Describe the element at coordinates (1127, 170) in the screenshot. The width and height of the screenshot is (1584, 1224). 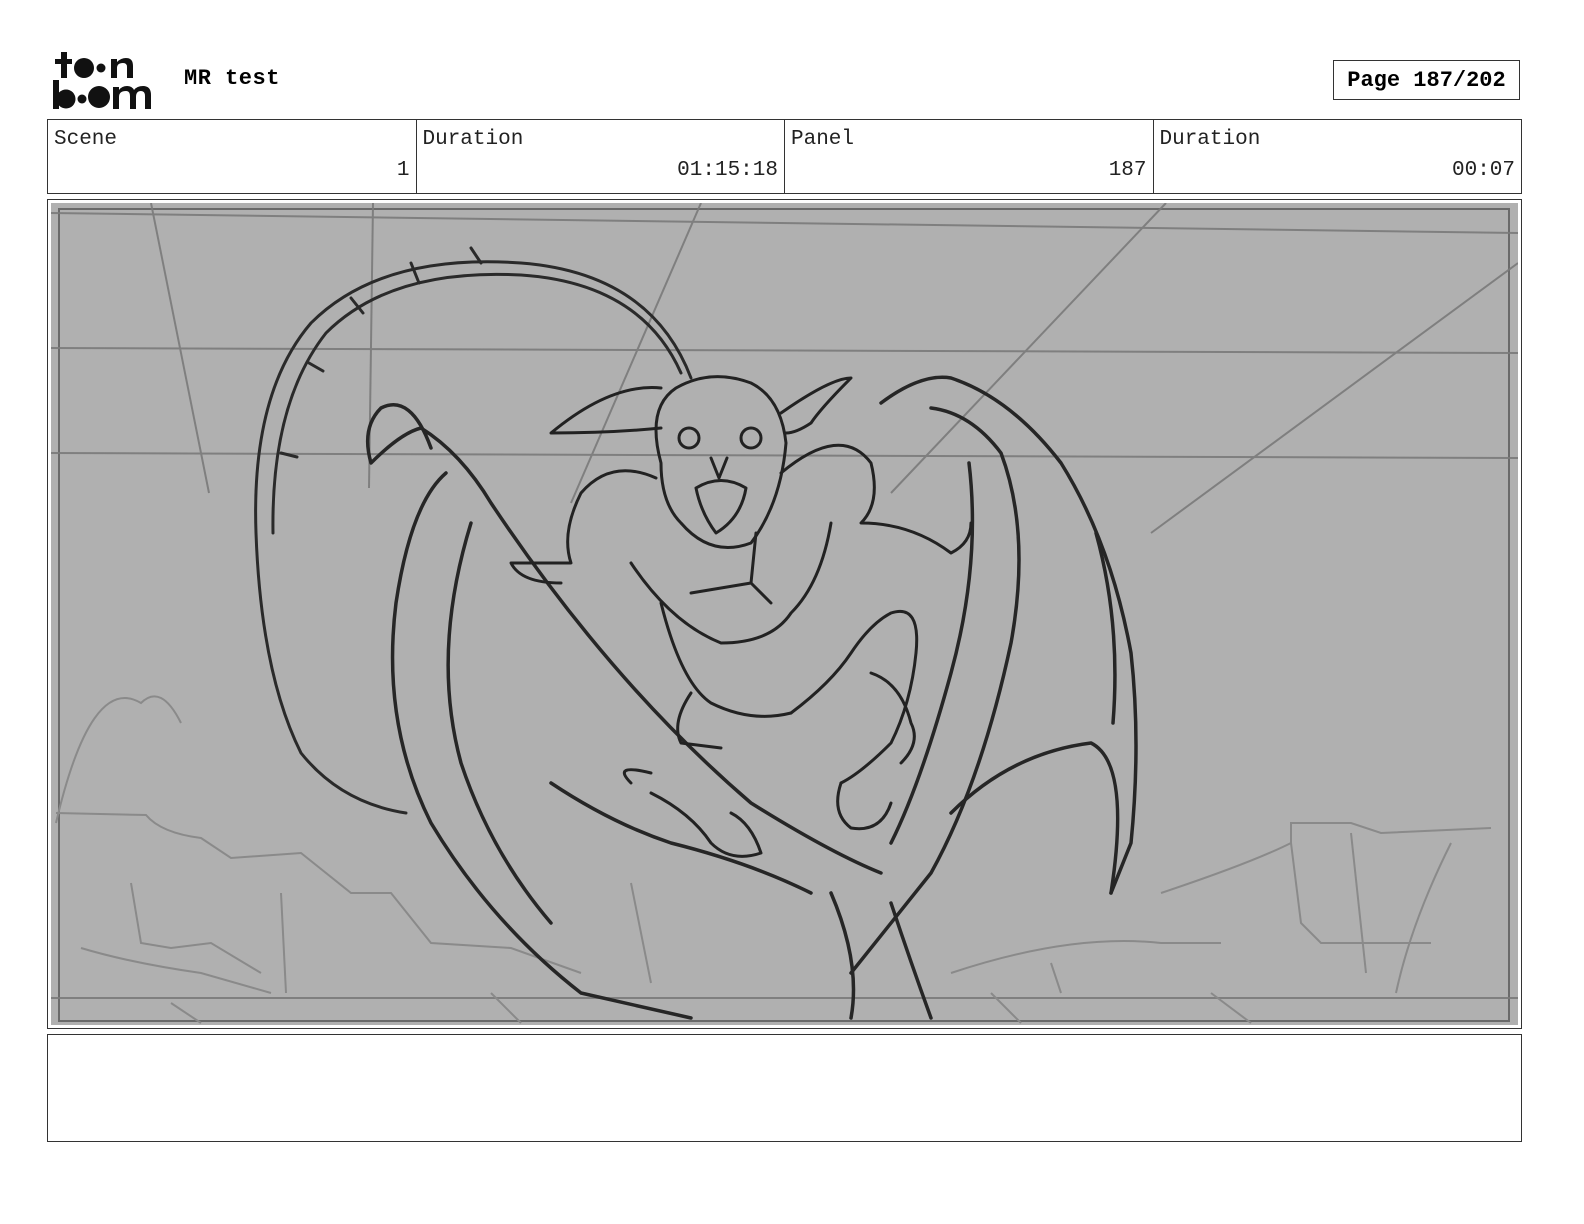
I see `panel-value: 187` at that location.